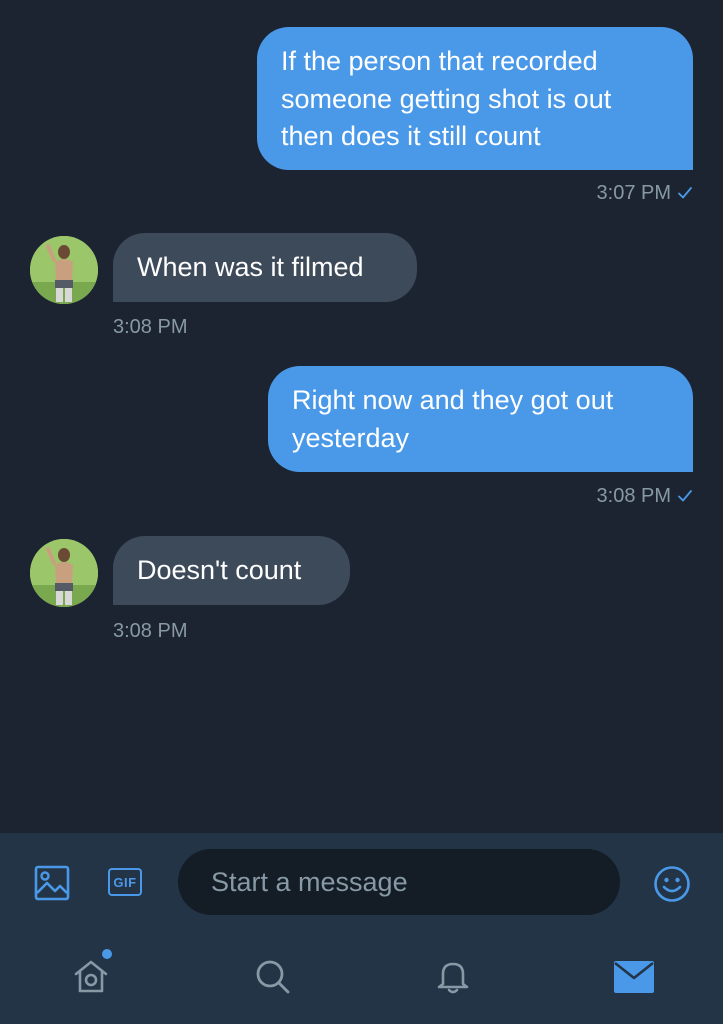 The height and width of the screenshot is (1024, 723). I want to click on add-photo-button, so click(52, 883).